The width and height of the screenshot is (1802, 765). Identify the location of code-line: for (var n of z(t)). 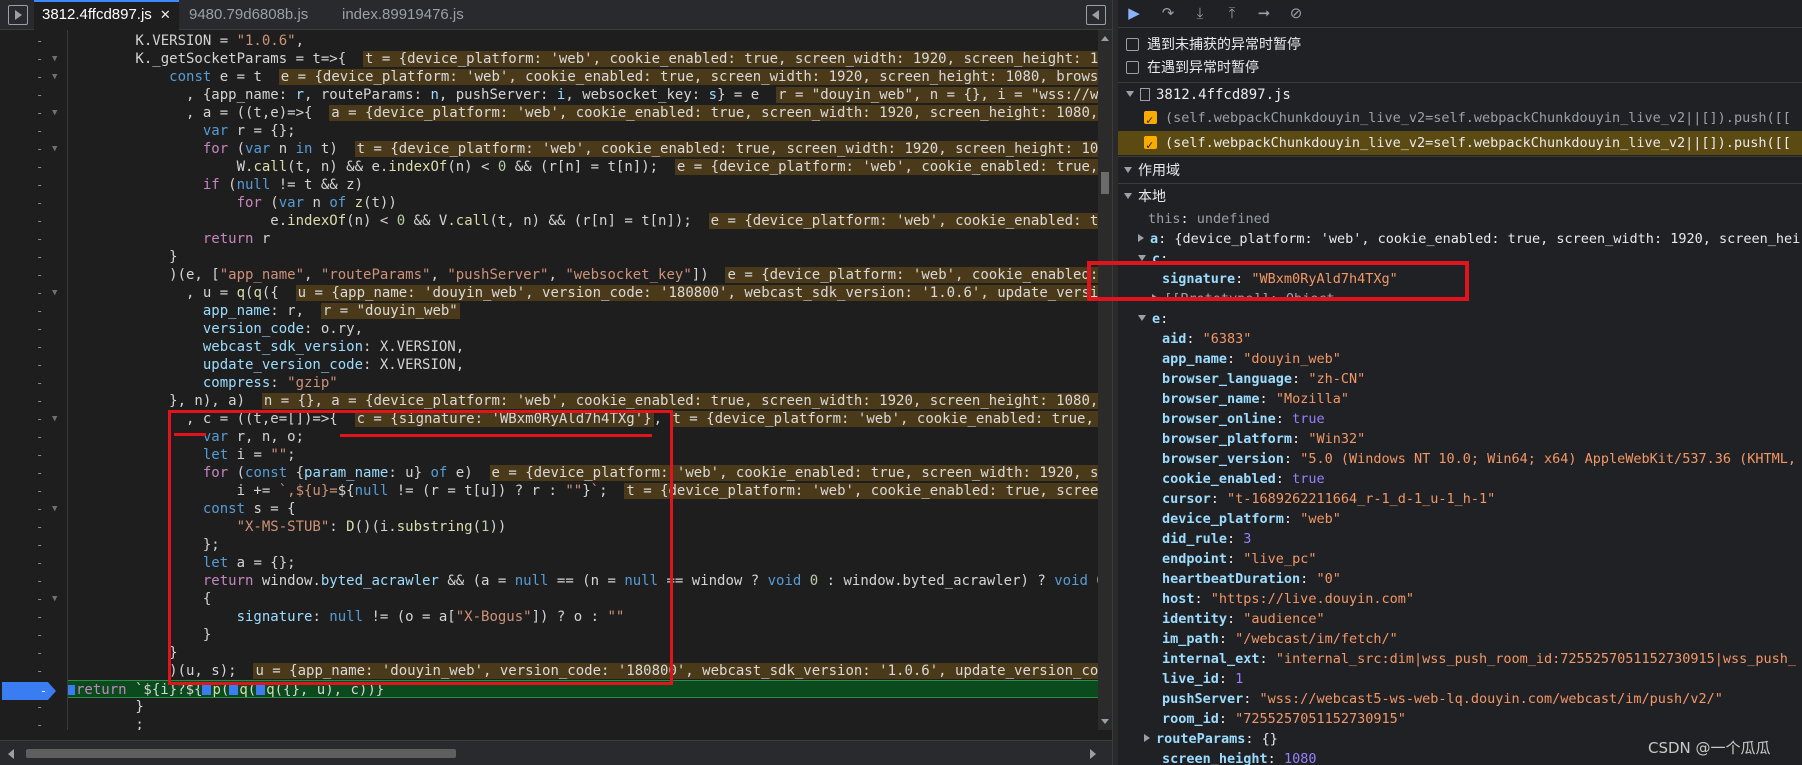
(232, 203).